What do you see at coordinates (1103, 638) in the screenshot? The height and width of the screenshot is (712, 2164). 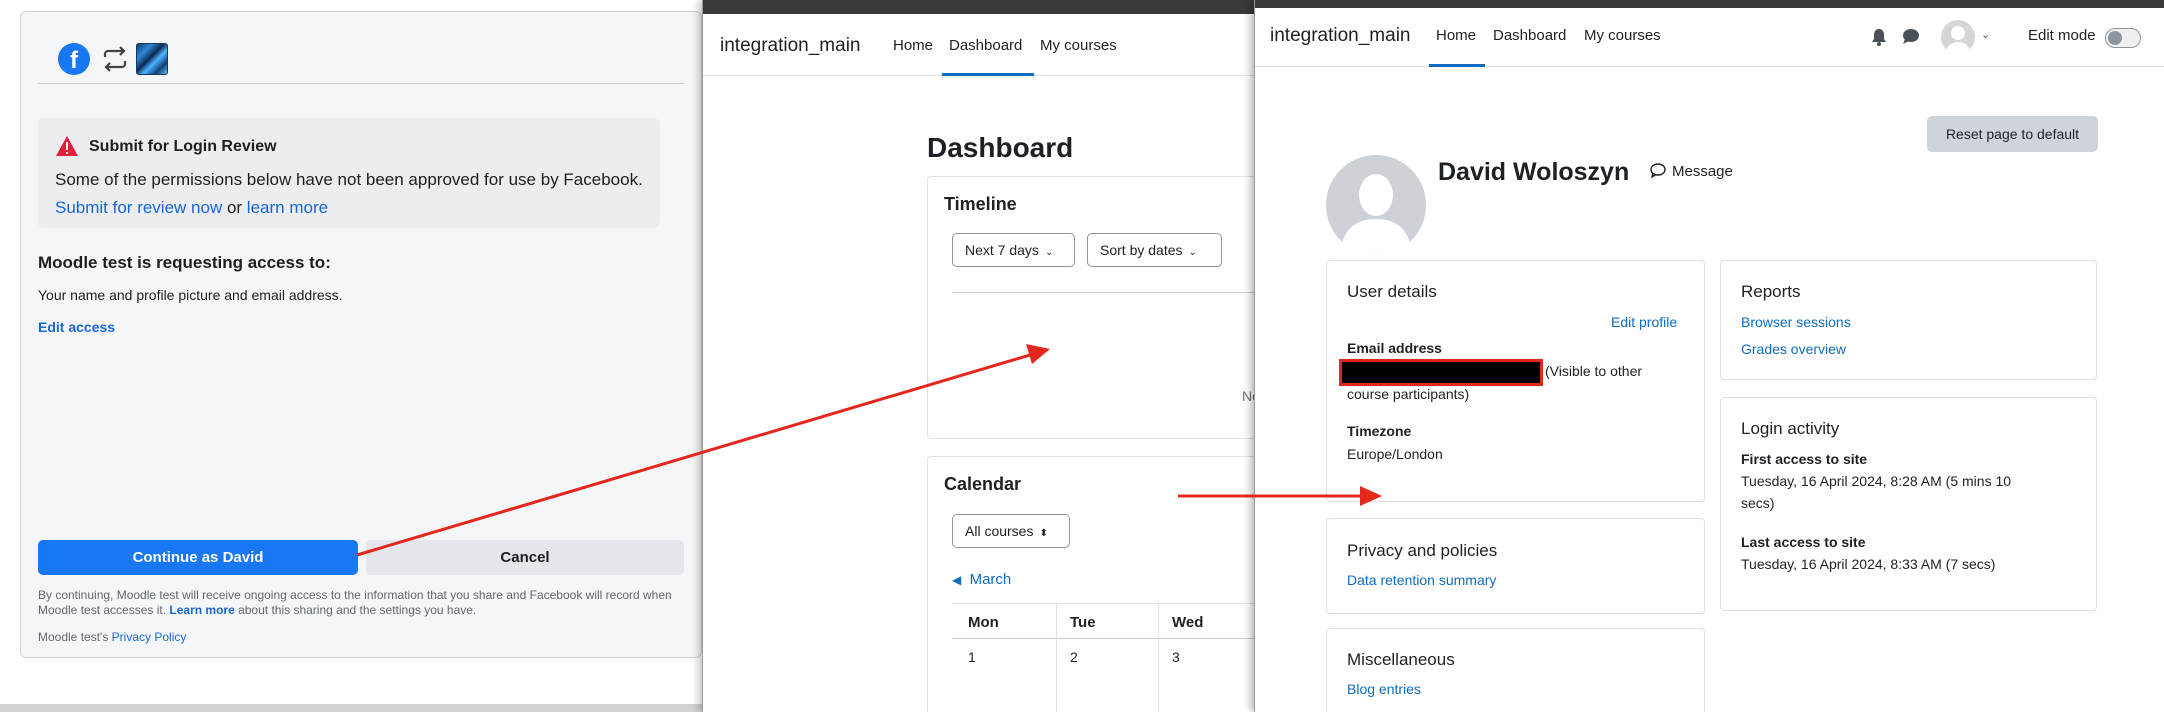 I see `calendar-header-divider` at bounding box center [1103, 638].